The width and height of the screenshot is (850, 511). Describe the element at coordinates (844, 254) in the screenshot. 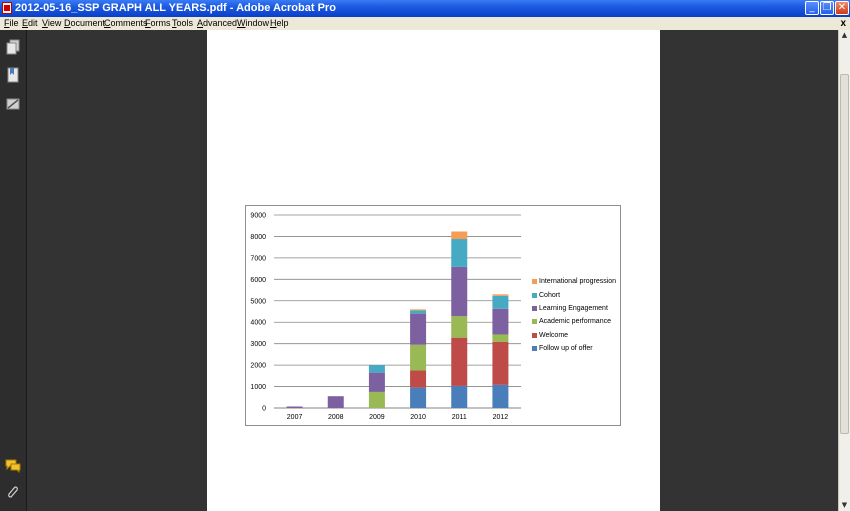

I see `scrollbar-thumb` at that location.